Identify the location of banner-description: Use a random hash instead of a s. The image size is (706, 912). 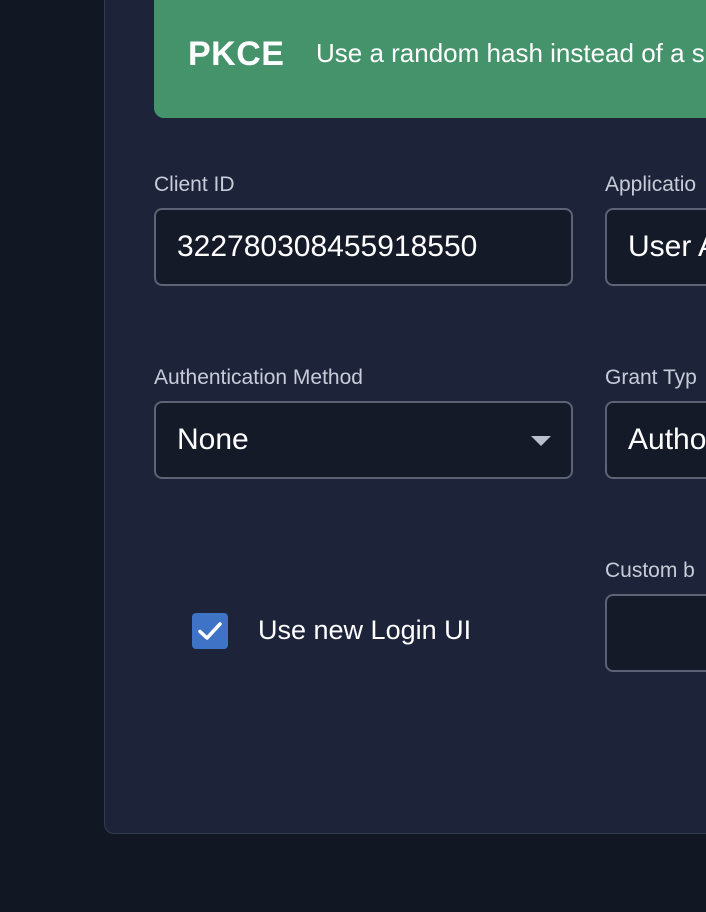
(510, 53).